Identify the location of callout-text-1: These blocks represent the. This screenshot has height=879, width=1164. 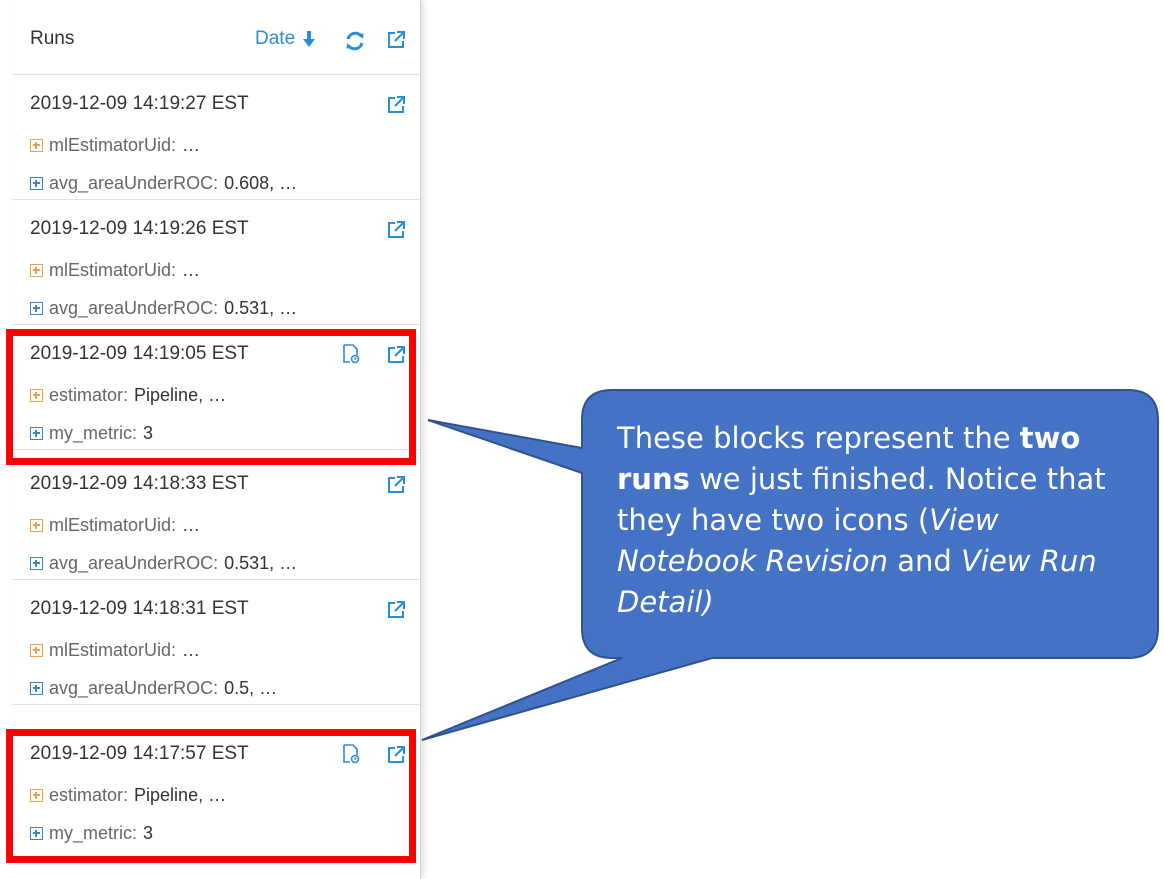
(818, 438).